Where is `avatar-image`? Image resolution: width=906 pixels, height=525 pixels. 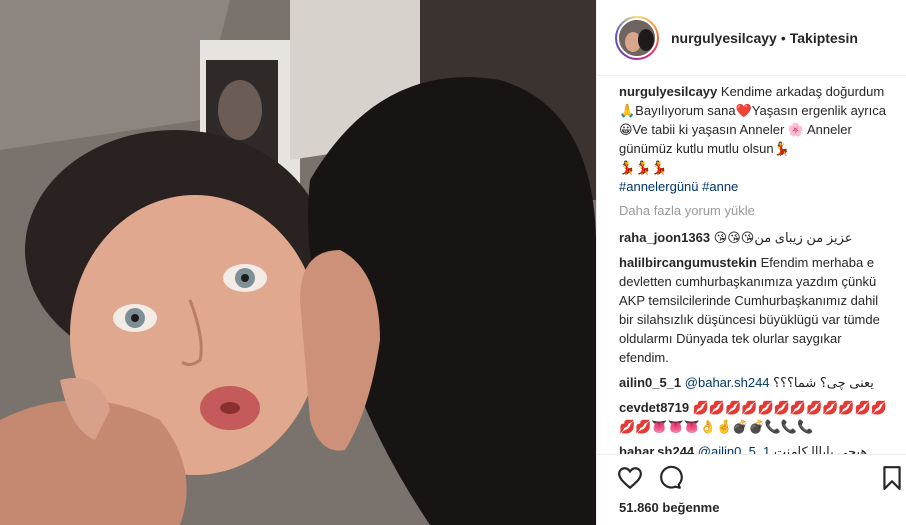
avatar-image is located at coordinates (637, 37).